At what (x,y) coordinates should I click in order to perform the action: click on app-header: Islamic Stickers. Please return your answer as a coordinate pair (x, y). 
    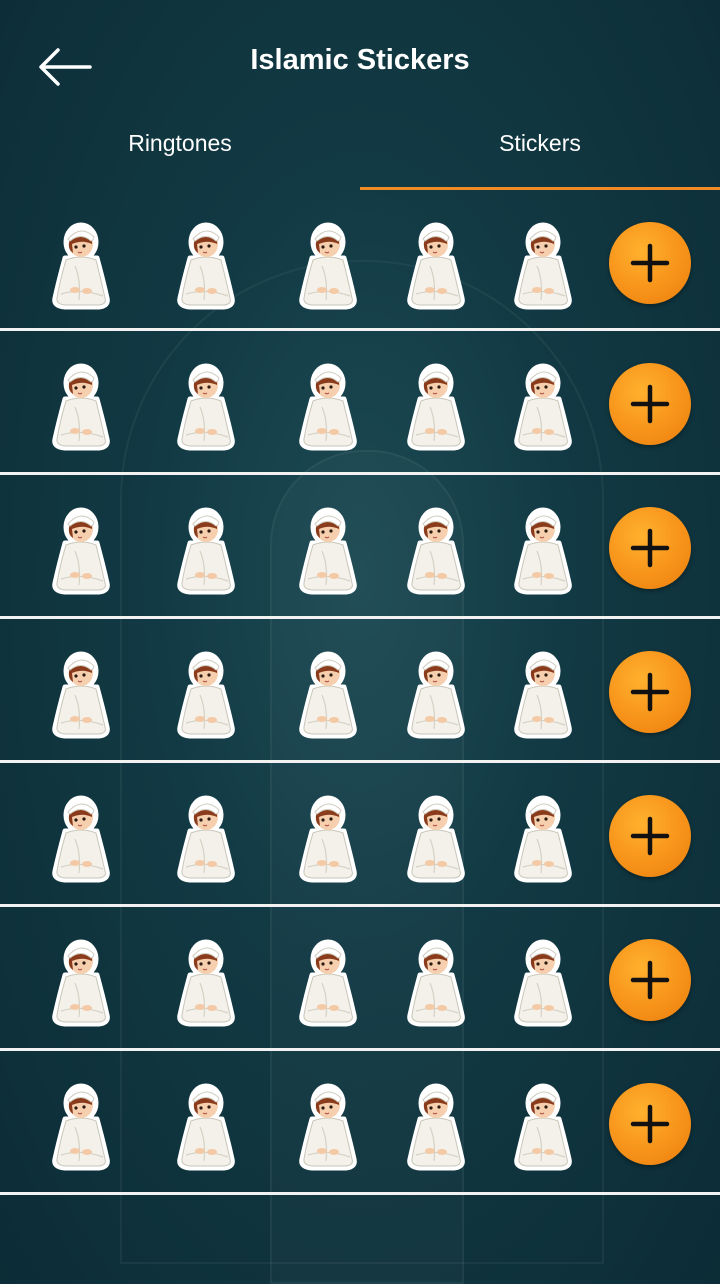
    Looking at the image, I should click on (360, 62).